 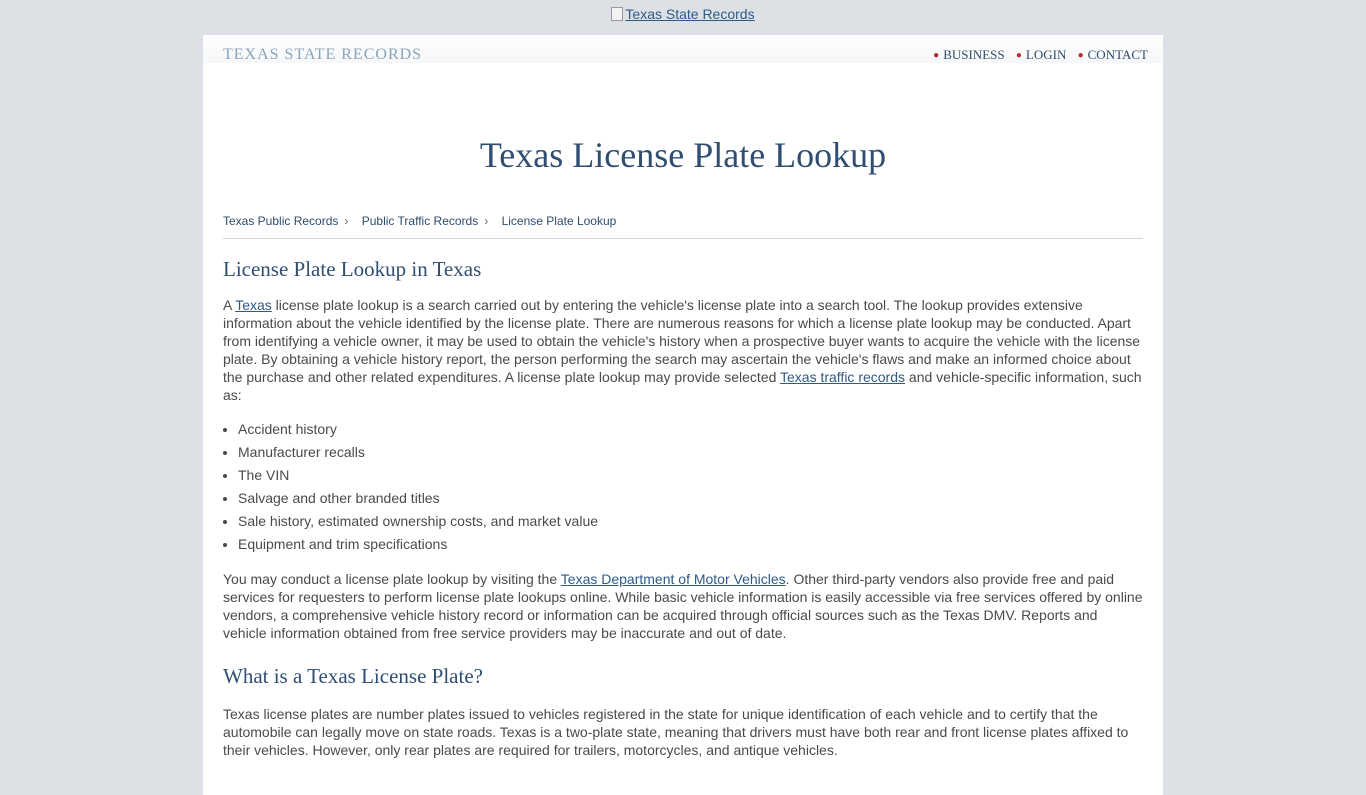 What do you see at coordinates (1046, 54) in the screenshot?
I see `nav-login-label: LOGIN` at bounding box center [1046, 54].